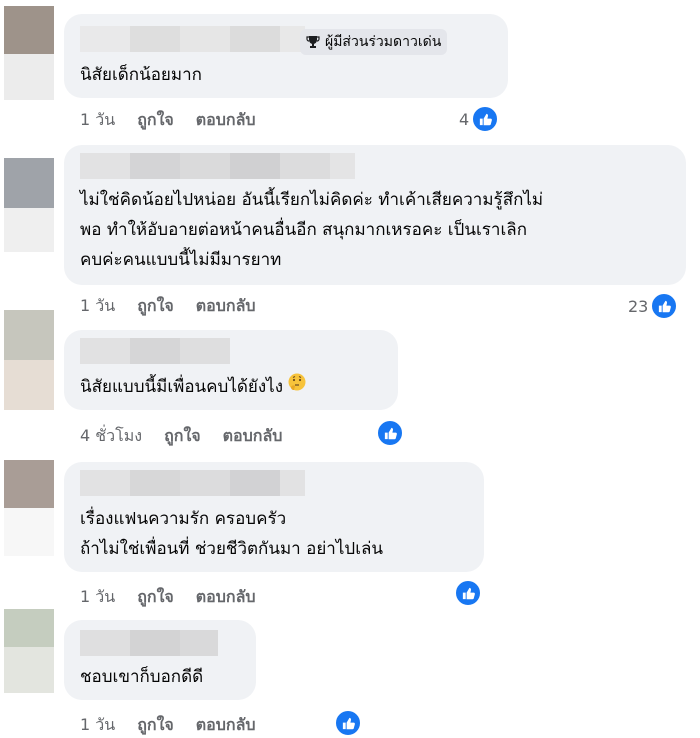  What do you see at coordinates (286, 56) in the screenshot?
I see `comment-bubble: ผู้มีส่วนร่วมดาวเด่น นิสัยเด็กน้อยมาก` at bounding box center [286, 56].